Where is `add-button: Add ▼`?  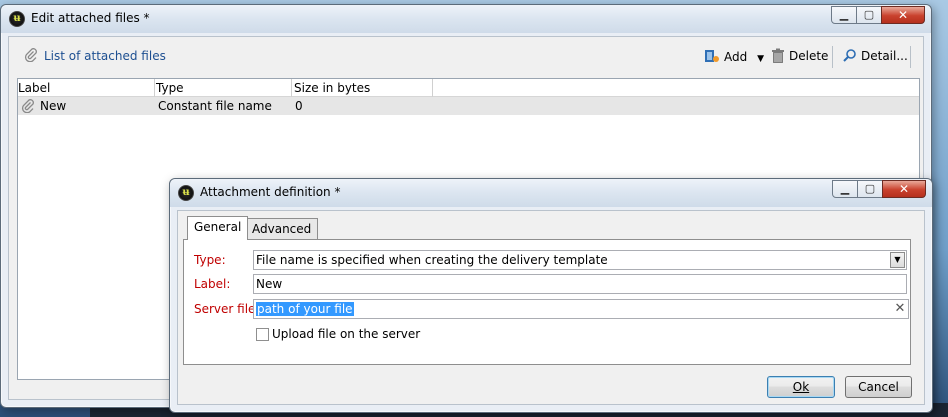
add-button: Add ▼ is located at coordinates (734, 56).